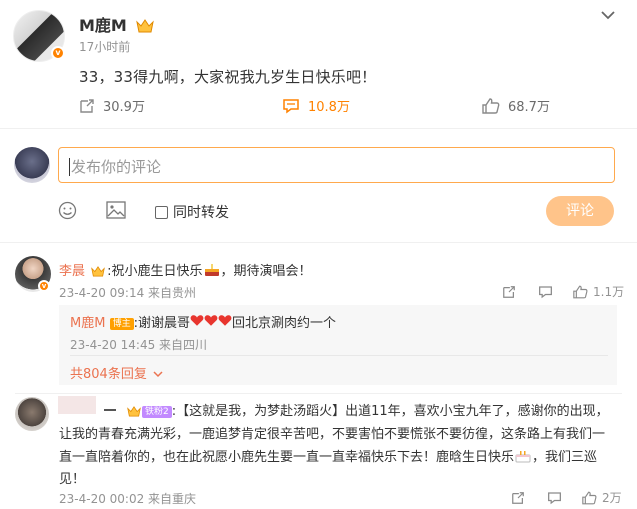  I want to click on comment-text-line: 见！, so click(72, 479).